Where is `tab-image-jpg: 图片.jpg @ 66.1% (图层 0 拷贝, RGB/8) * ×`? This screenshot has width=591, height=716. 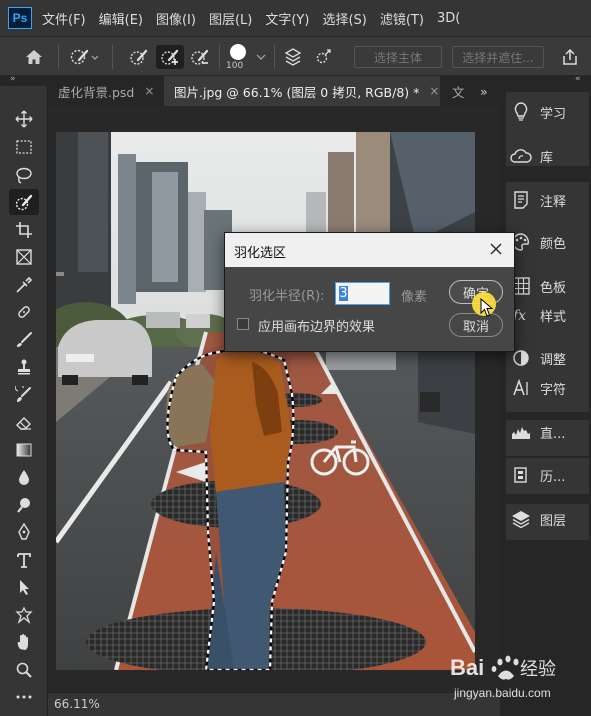
tab-image-jpg: 图片.jpg @ 66.1% (图层 0 拷贝, RGB/8) * × is located at coordinates (302, 91).